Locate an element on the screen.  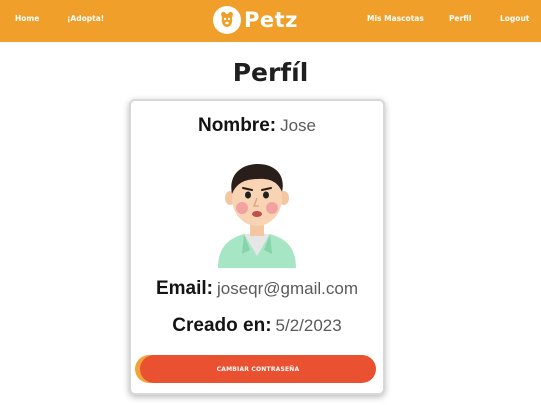
dog-head-icon is located at coordinates (227, 20).